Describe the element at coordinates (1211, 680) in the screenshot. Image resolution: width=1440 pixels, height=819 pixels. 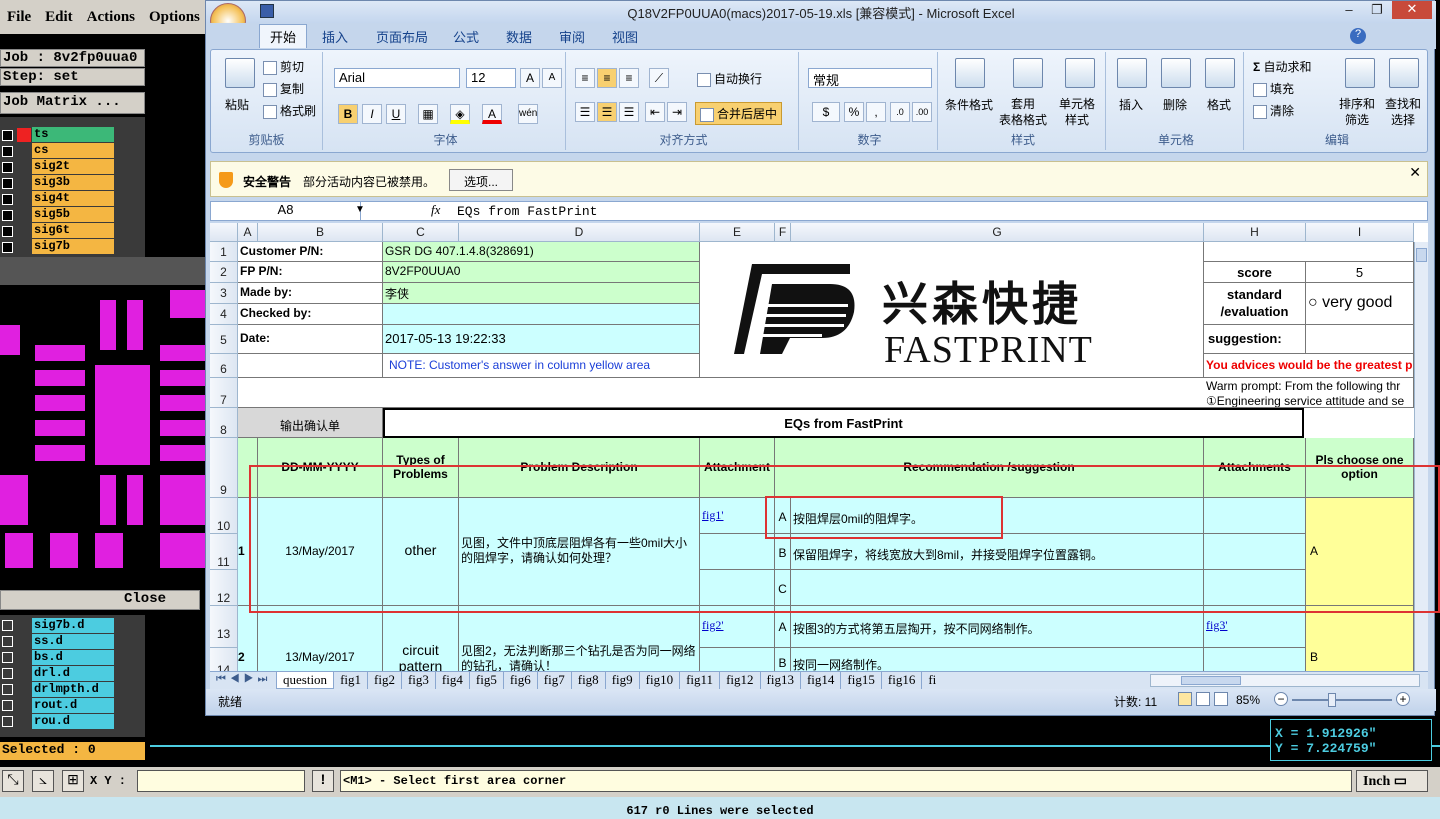
I see `horizontal-scroll-thumb` at that location.